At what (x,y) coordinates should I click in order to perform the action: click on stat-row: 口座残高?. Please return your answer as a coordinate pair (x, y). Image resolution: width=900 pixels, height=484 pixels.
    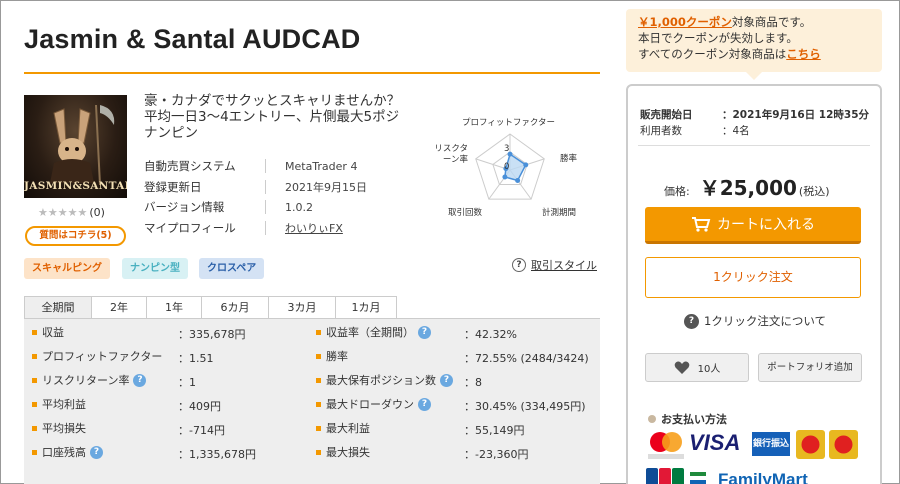
    Looking at the image, I should click on (67, 452).